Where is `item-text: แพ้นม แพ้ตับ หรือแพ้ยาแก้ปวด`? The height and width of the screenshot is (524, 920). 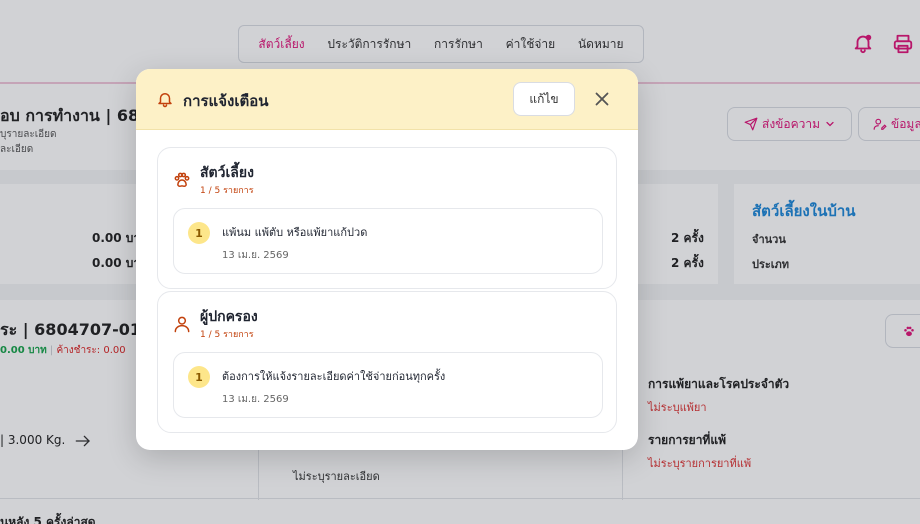 item-text: แพ้นม แพ้ตับ หรือแพ้ยาแก้ปวด is located at coordinates (295, 232).